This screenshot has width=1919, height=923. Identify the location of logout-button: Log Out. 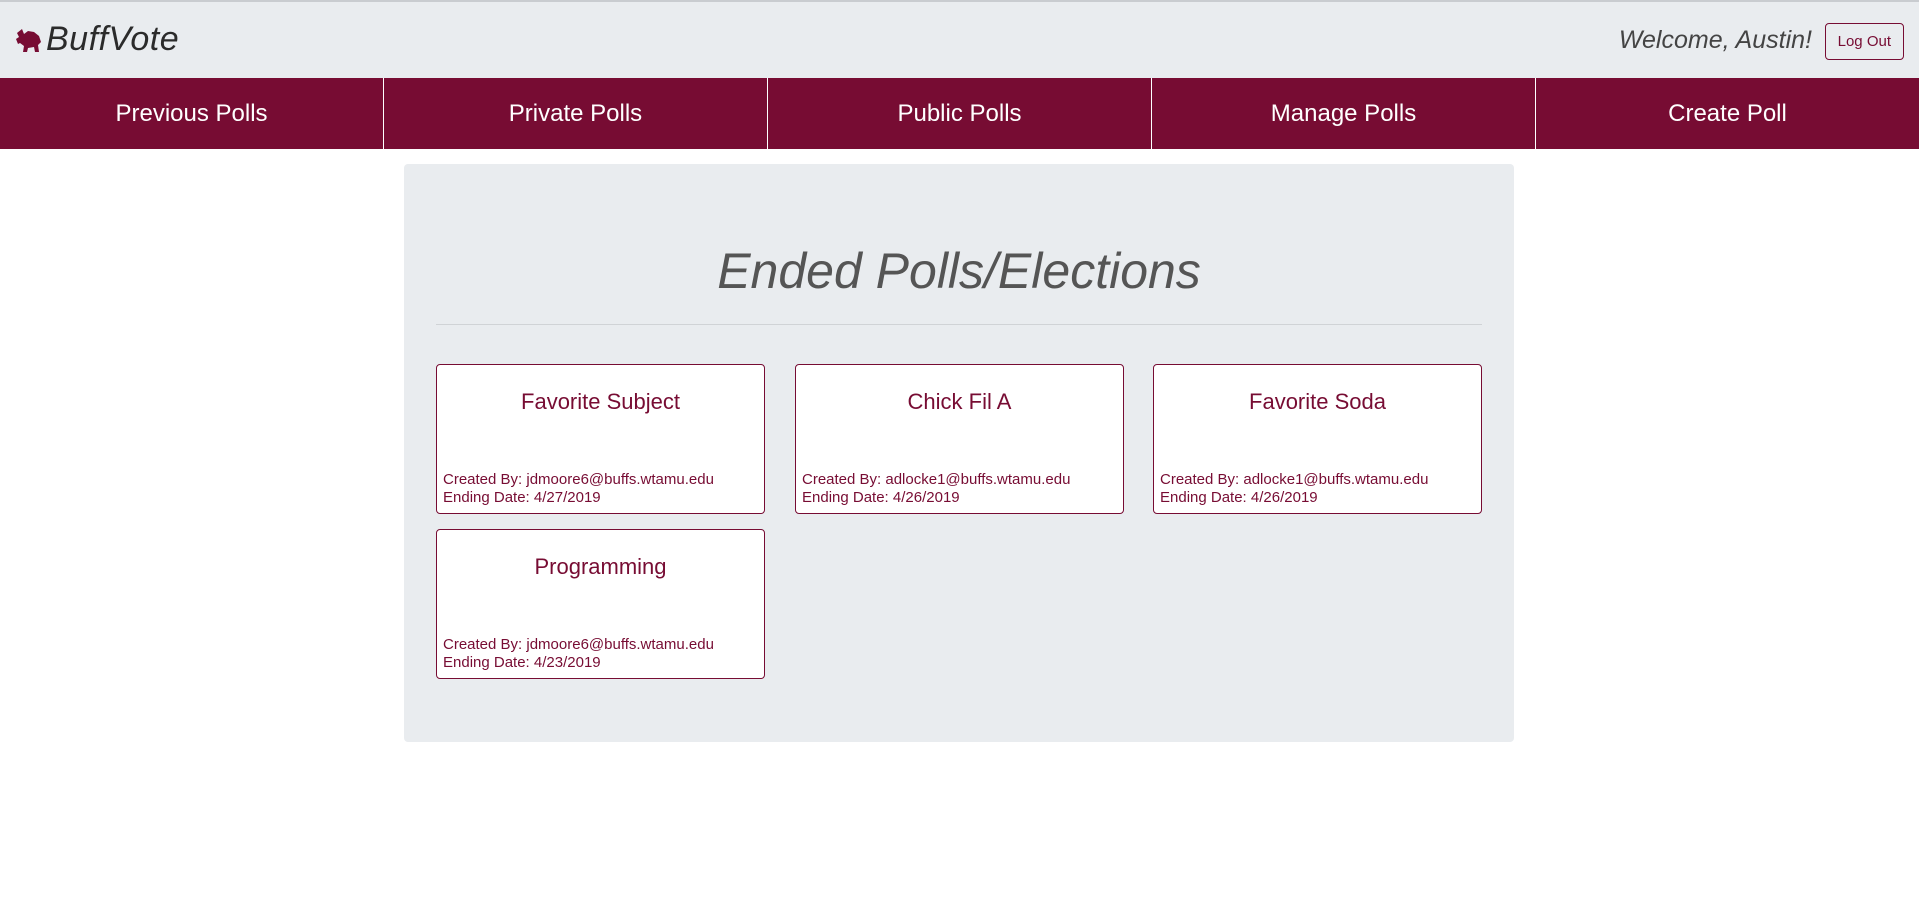
(1864, 41).